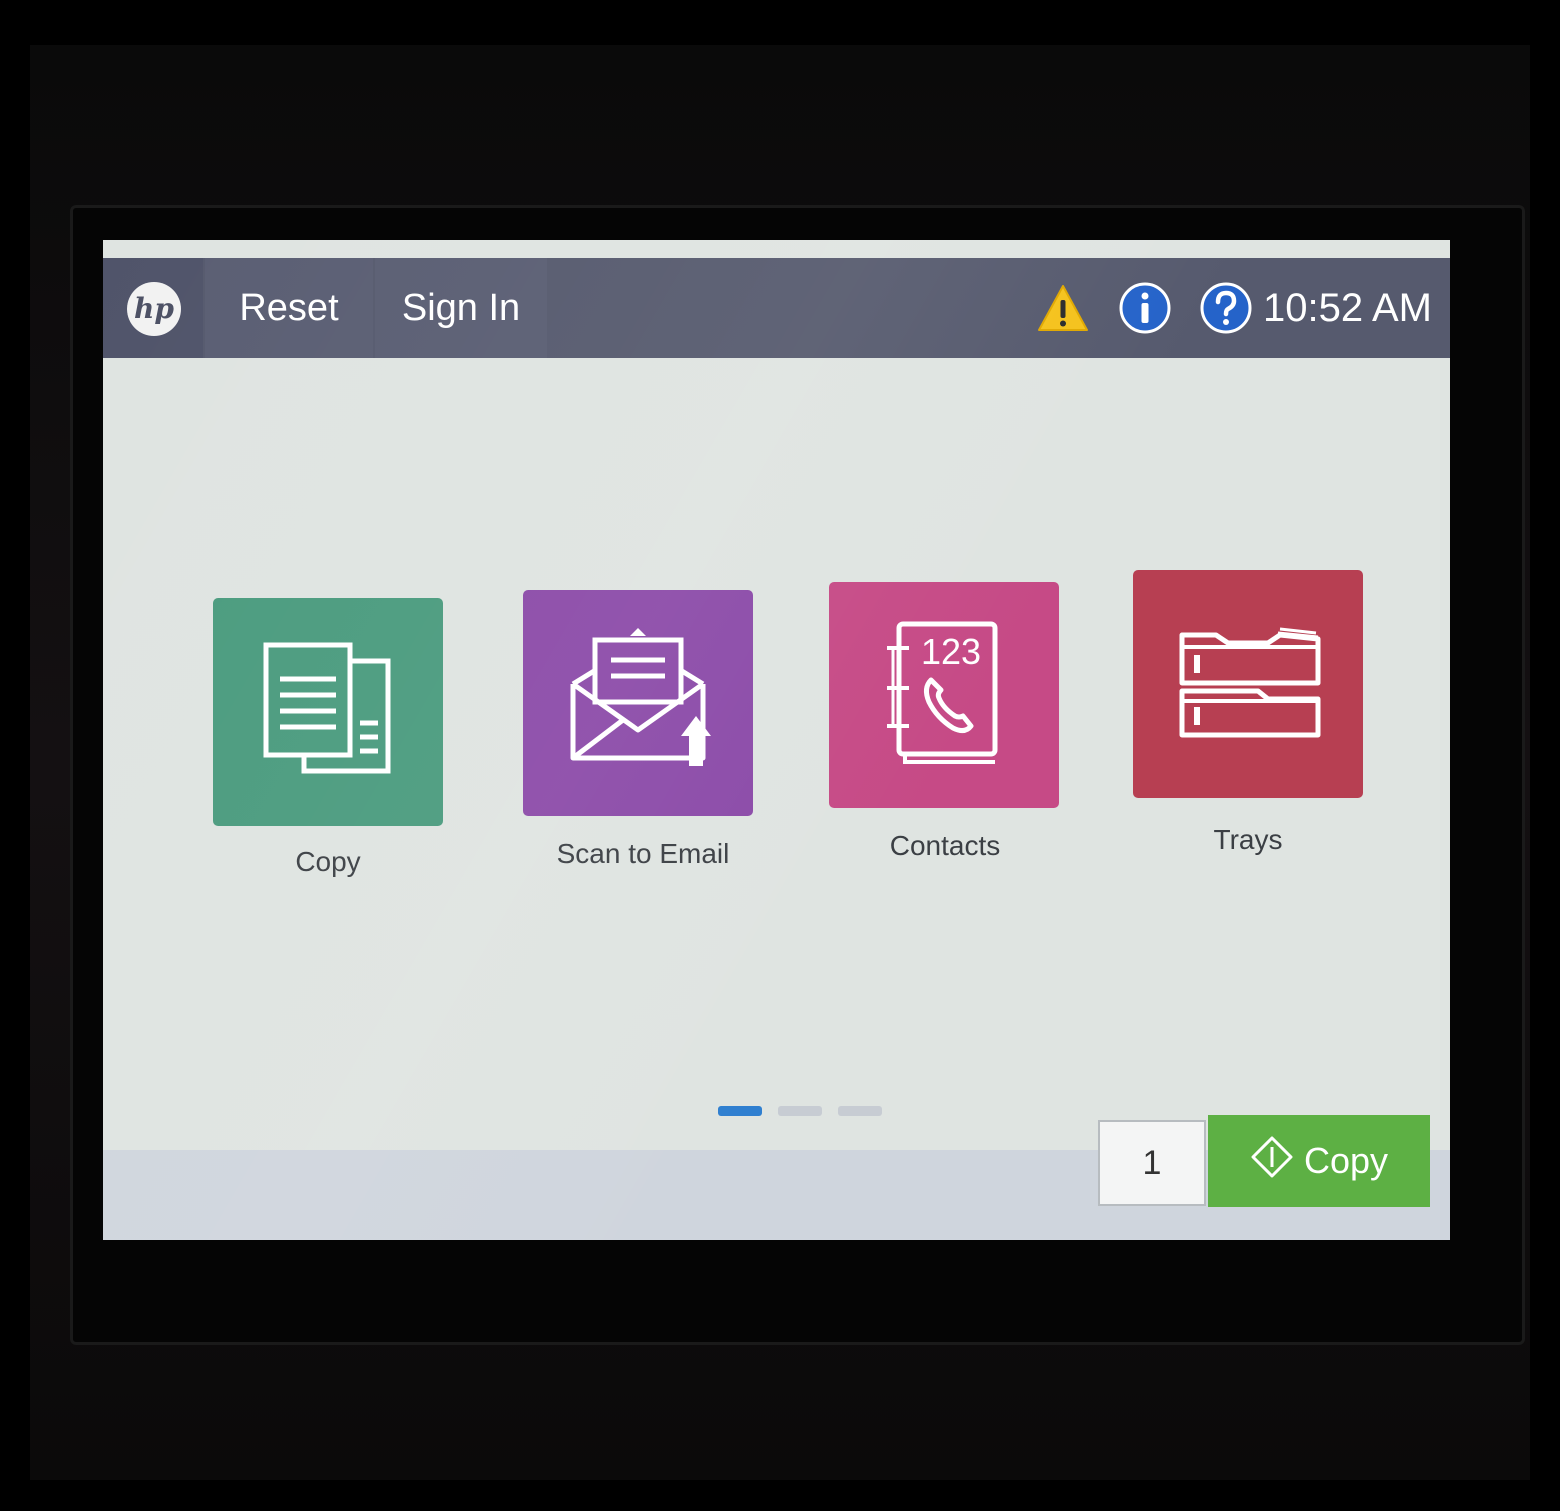  What do you see at coordinates (643, 853) in the screenshot?
I see `scan-to-email-app-label: Scan to Email` at bounding box center [643, 853].